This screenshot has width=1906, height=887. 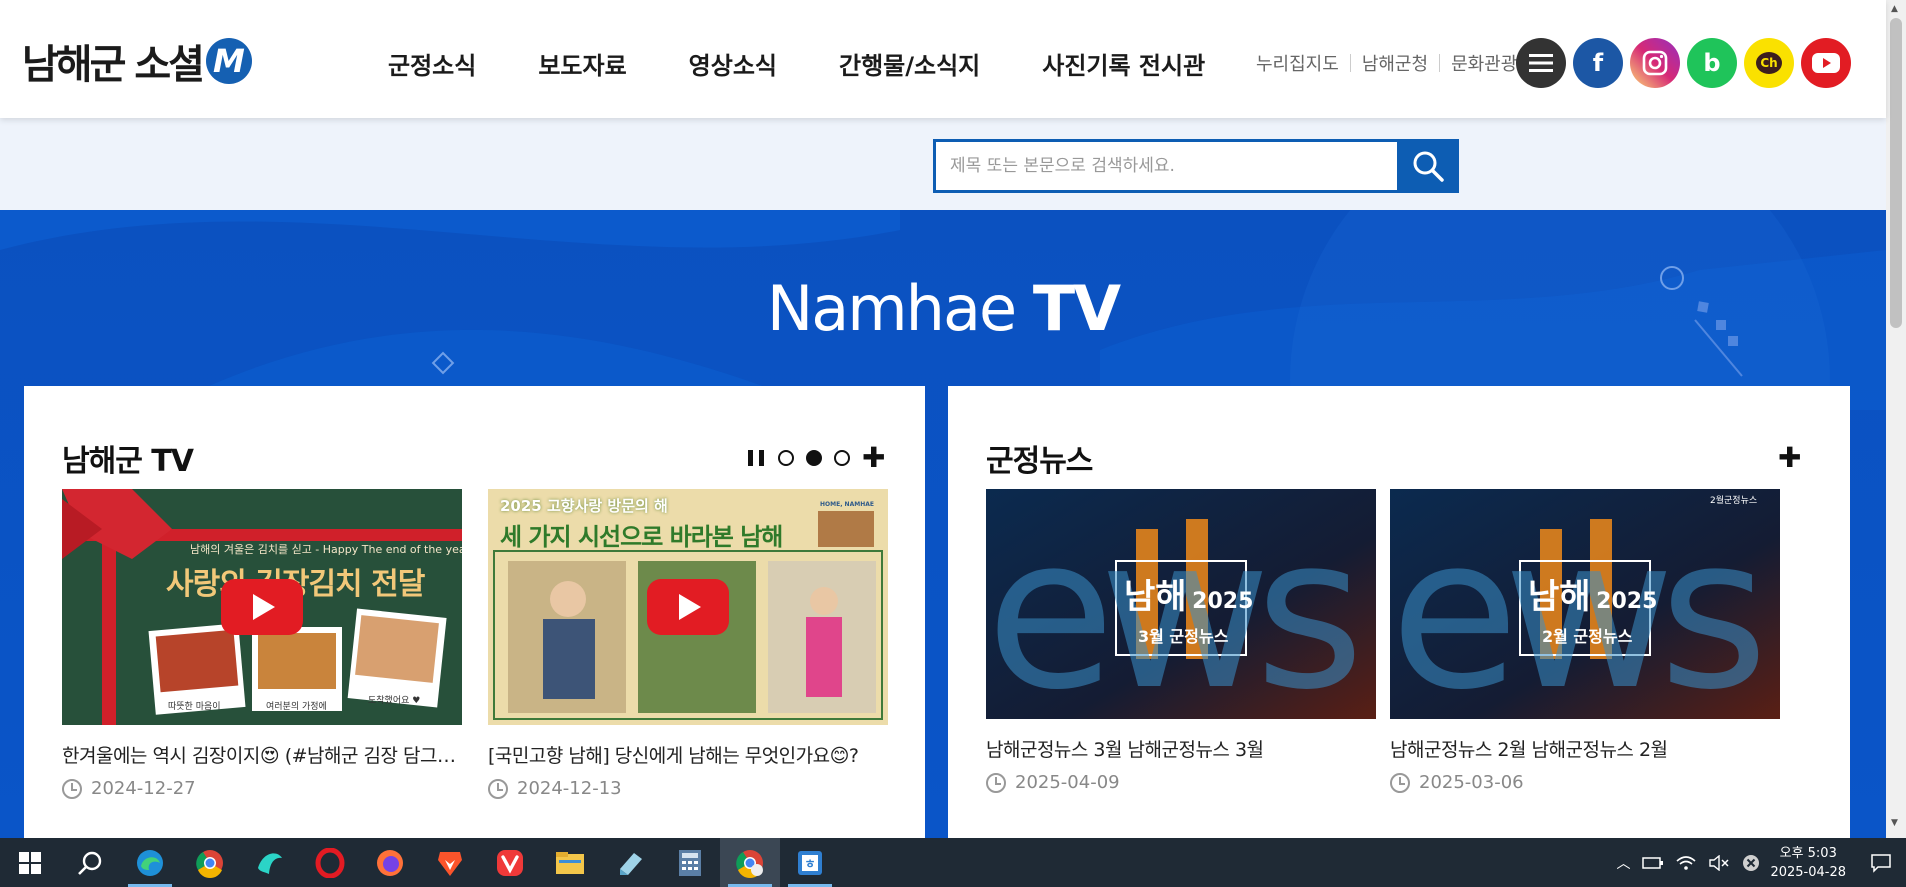 I want to click on card-title: 군정뉴스, so click(x=1039, y=461).